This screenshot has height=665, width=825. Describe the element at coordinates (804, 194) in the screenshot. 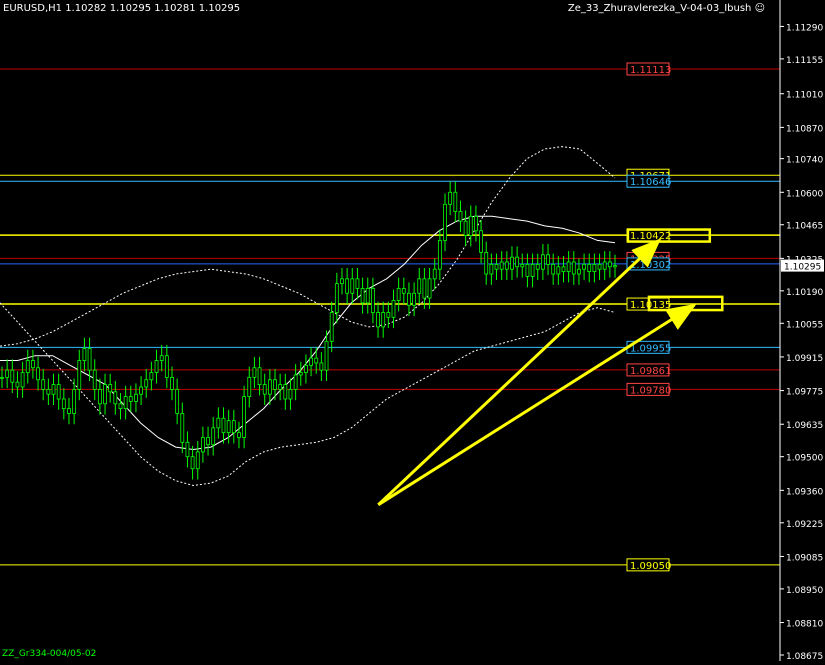

I see `price-tick-label-5: 1.10600` at that location.